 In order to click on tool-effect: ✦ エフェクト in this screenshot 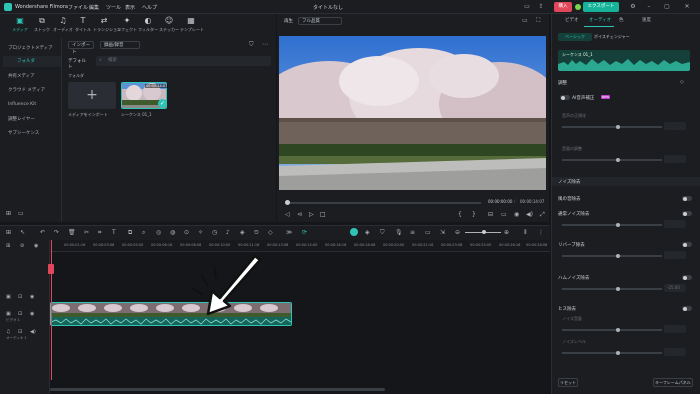, I will do `click(127, 26)`.